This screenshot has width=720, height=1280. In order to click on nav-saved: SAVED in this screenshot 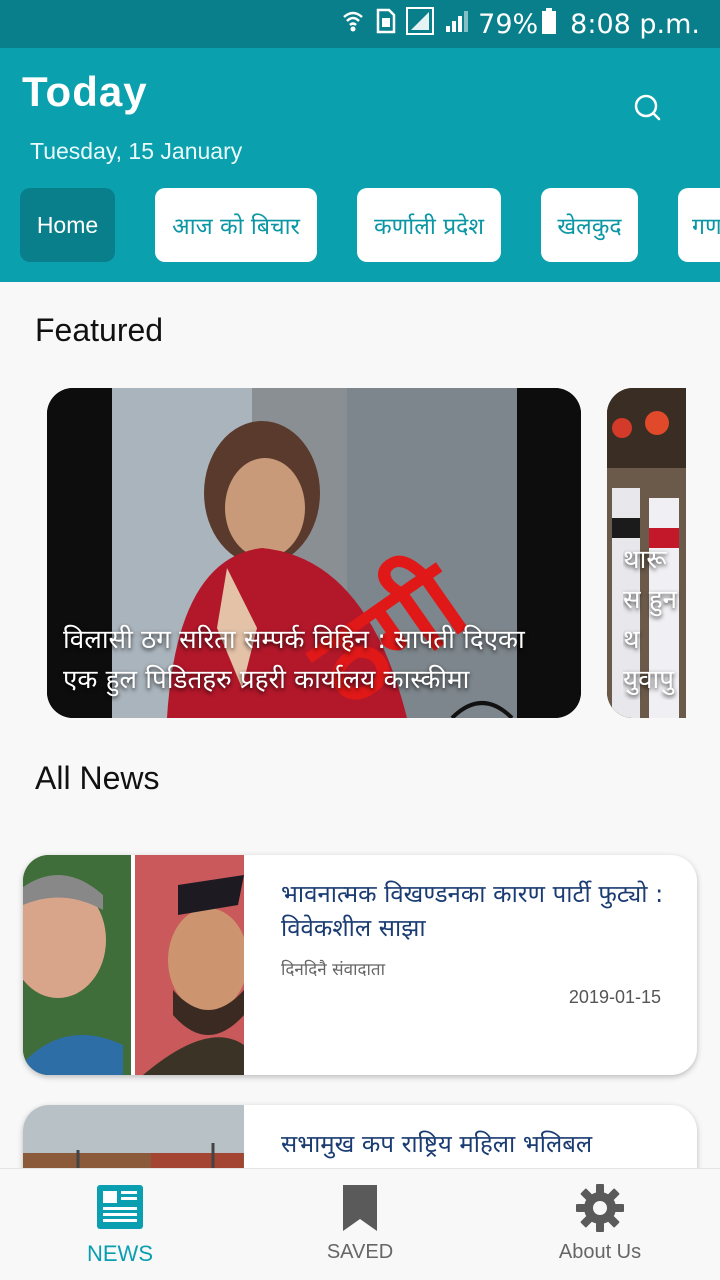, I will do `click(360, 1224)`.